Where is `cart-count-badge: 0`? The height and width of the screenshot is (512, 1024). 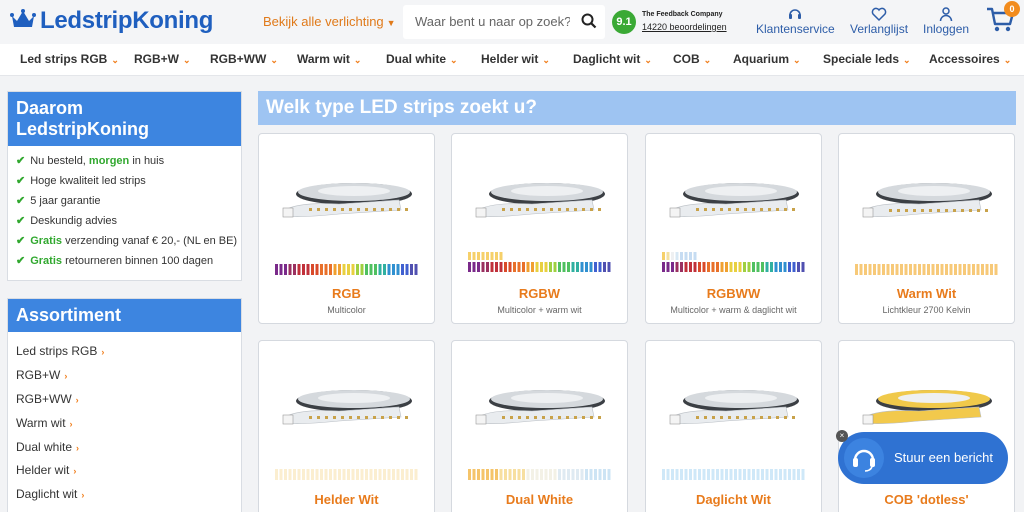
cart-count-badge: 0 is located at coordinates (1012, 9).